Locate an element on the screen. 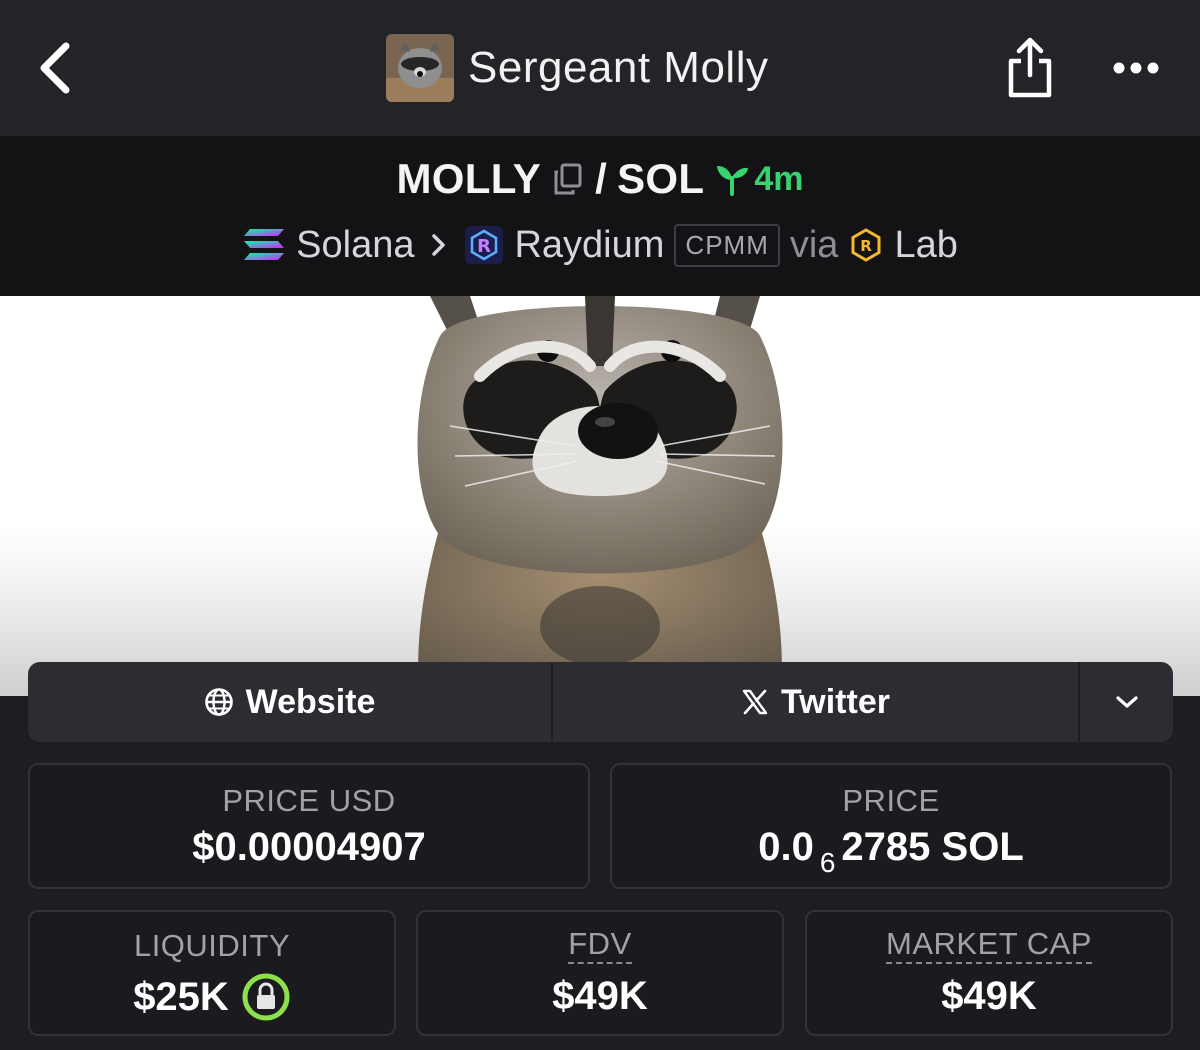  launchlab-icon: R is located at coordinates (866, 245).